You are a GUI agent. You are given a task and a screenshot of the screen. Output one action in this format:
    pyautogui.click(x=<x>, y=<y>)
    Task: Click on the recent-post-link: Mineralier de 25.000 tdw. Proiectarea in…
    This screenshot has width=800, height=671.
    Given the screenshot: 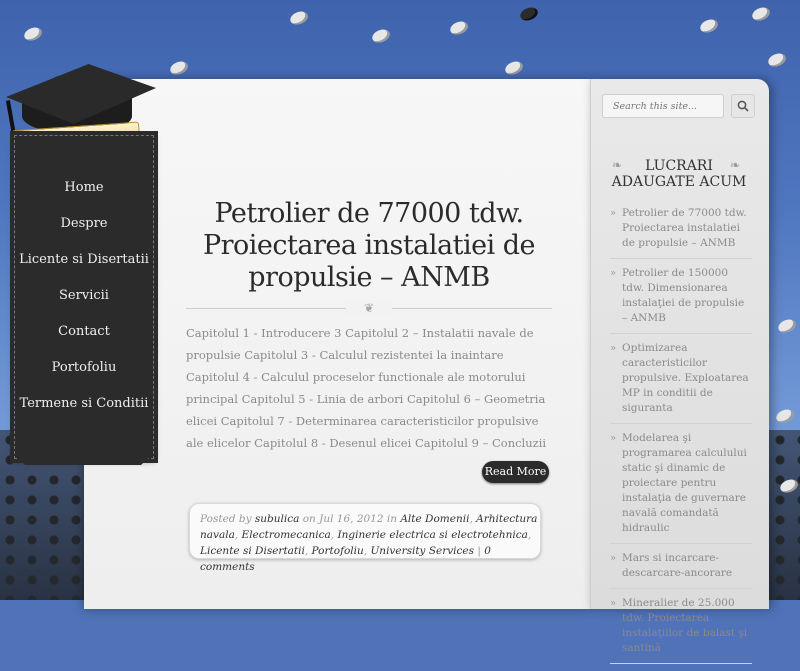 What is the action you would take?
    pyautogui.click(x=681, y=630)
    